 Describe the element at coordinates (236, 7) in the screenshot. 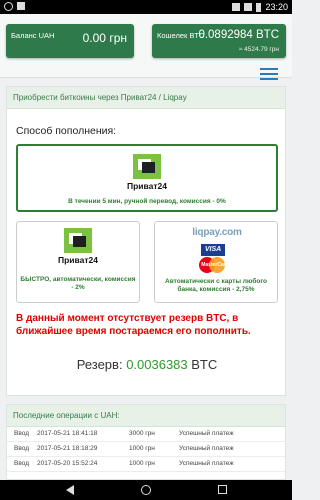

I see `wifi-icon` at that location.